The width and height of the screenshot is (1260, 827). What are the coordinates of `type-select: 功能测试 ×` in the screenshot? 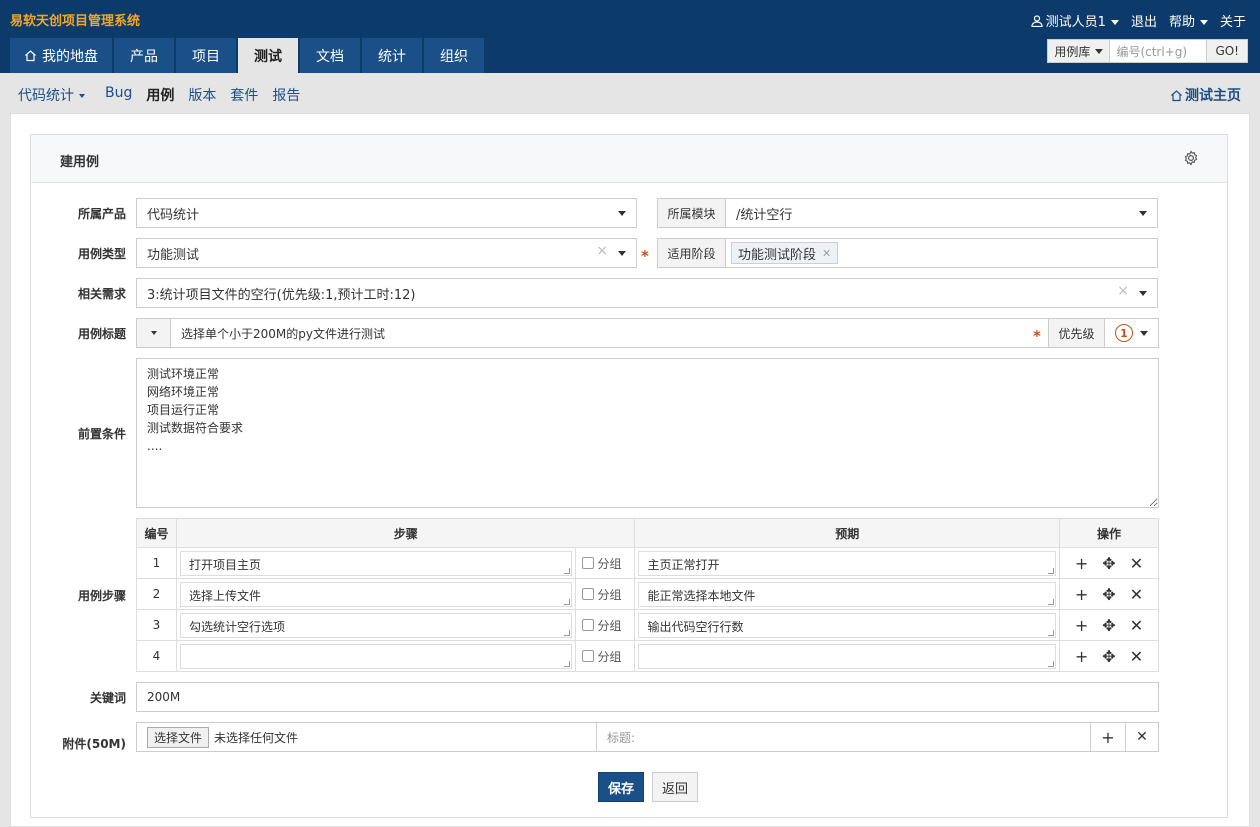 It's located at (386, 253).